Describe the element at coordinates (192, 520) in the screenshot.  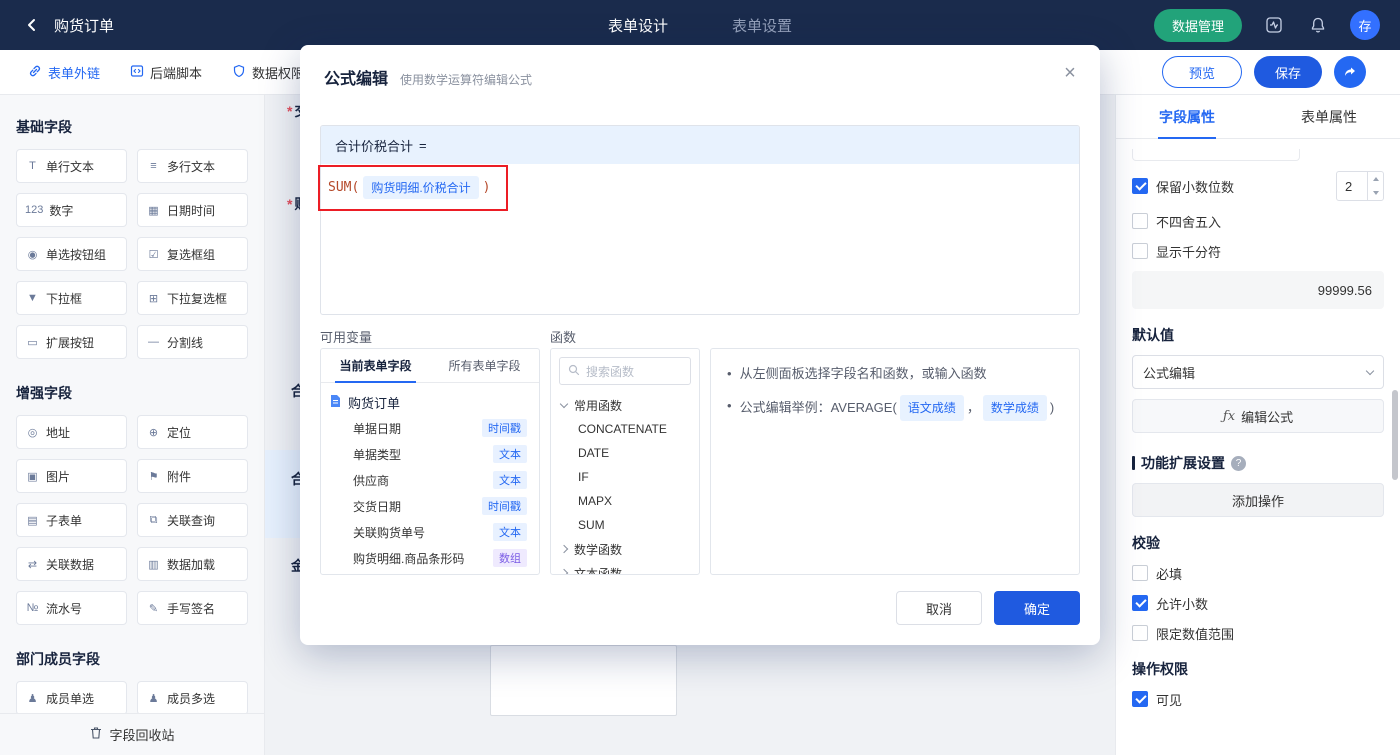
I see `field-palette-item: ⧉ 关联查询` at that location.